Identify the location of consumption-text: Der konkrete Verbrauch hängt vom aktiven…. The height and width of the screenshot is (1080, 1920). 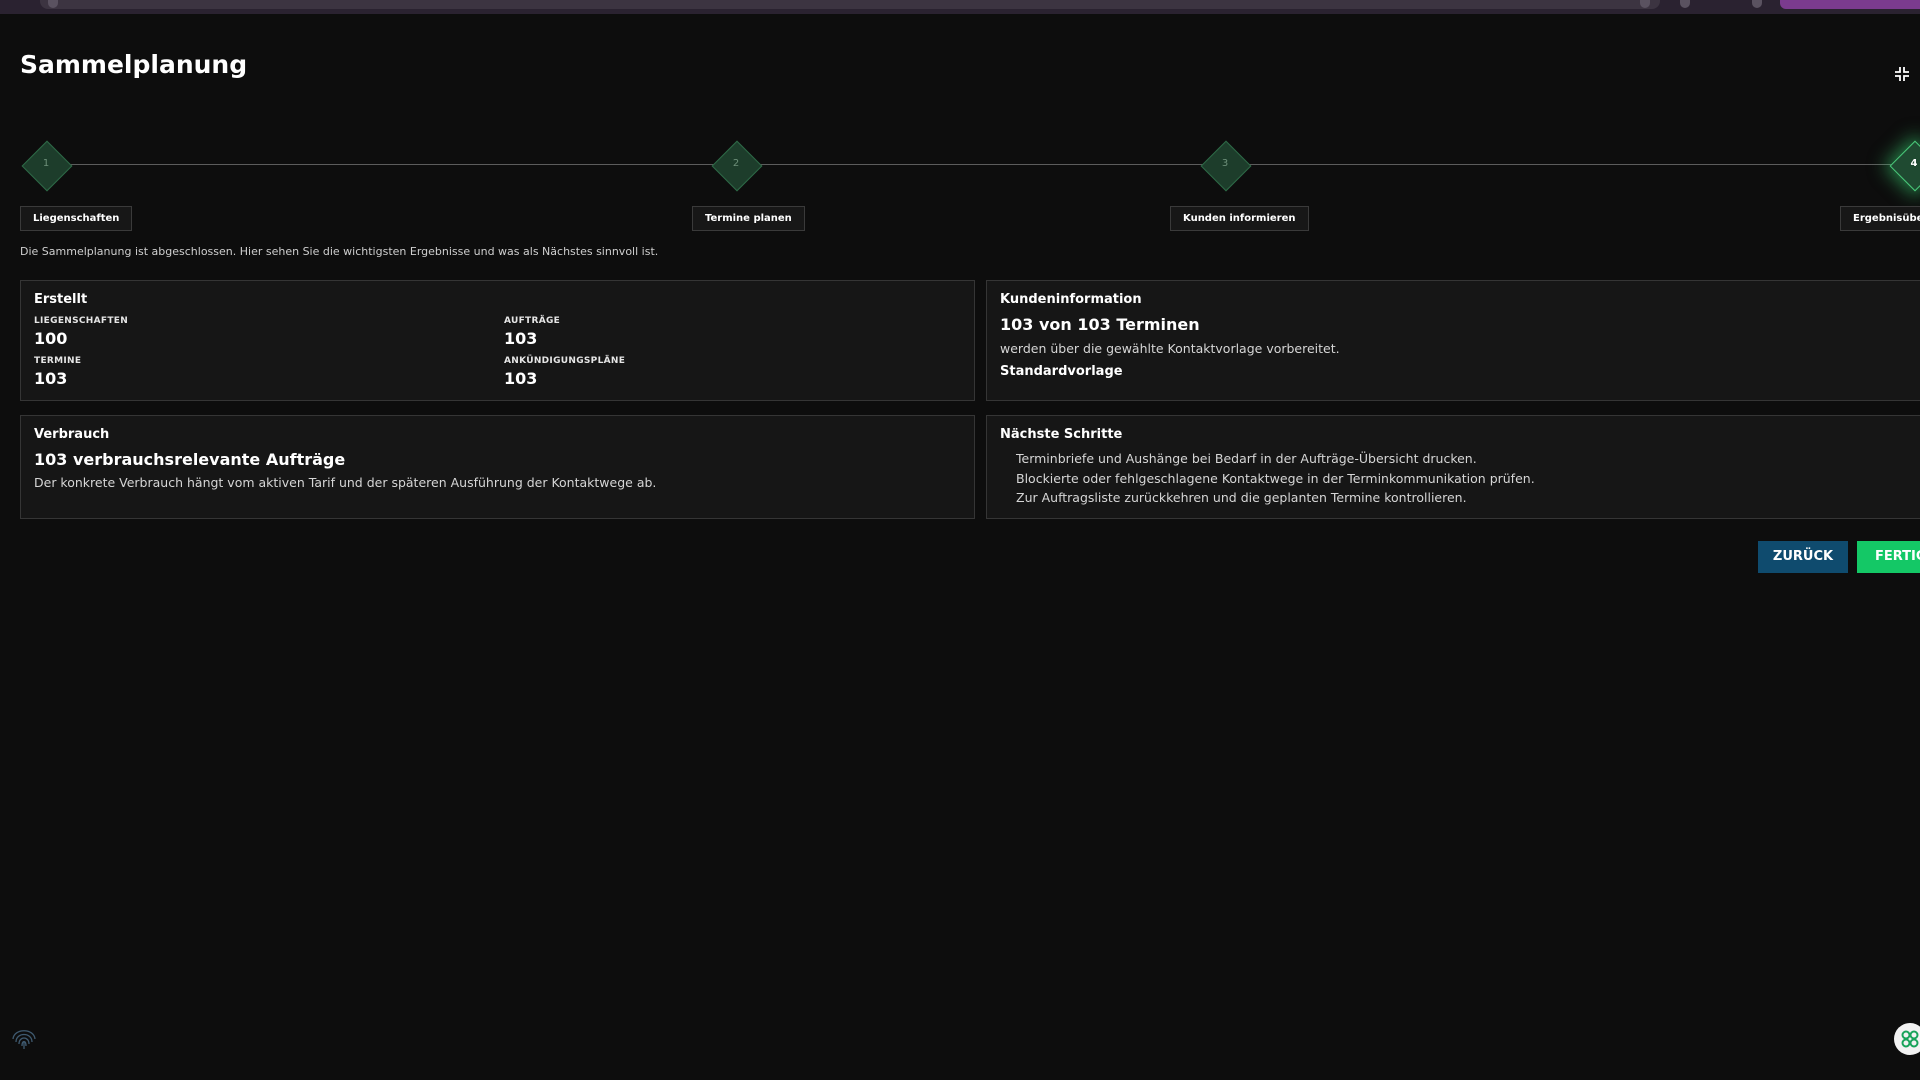
(345, 482).